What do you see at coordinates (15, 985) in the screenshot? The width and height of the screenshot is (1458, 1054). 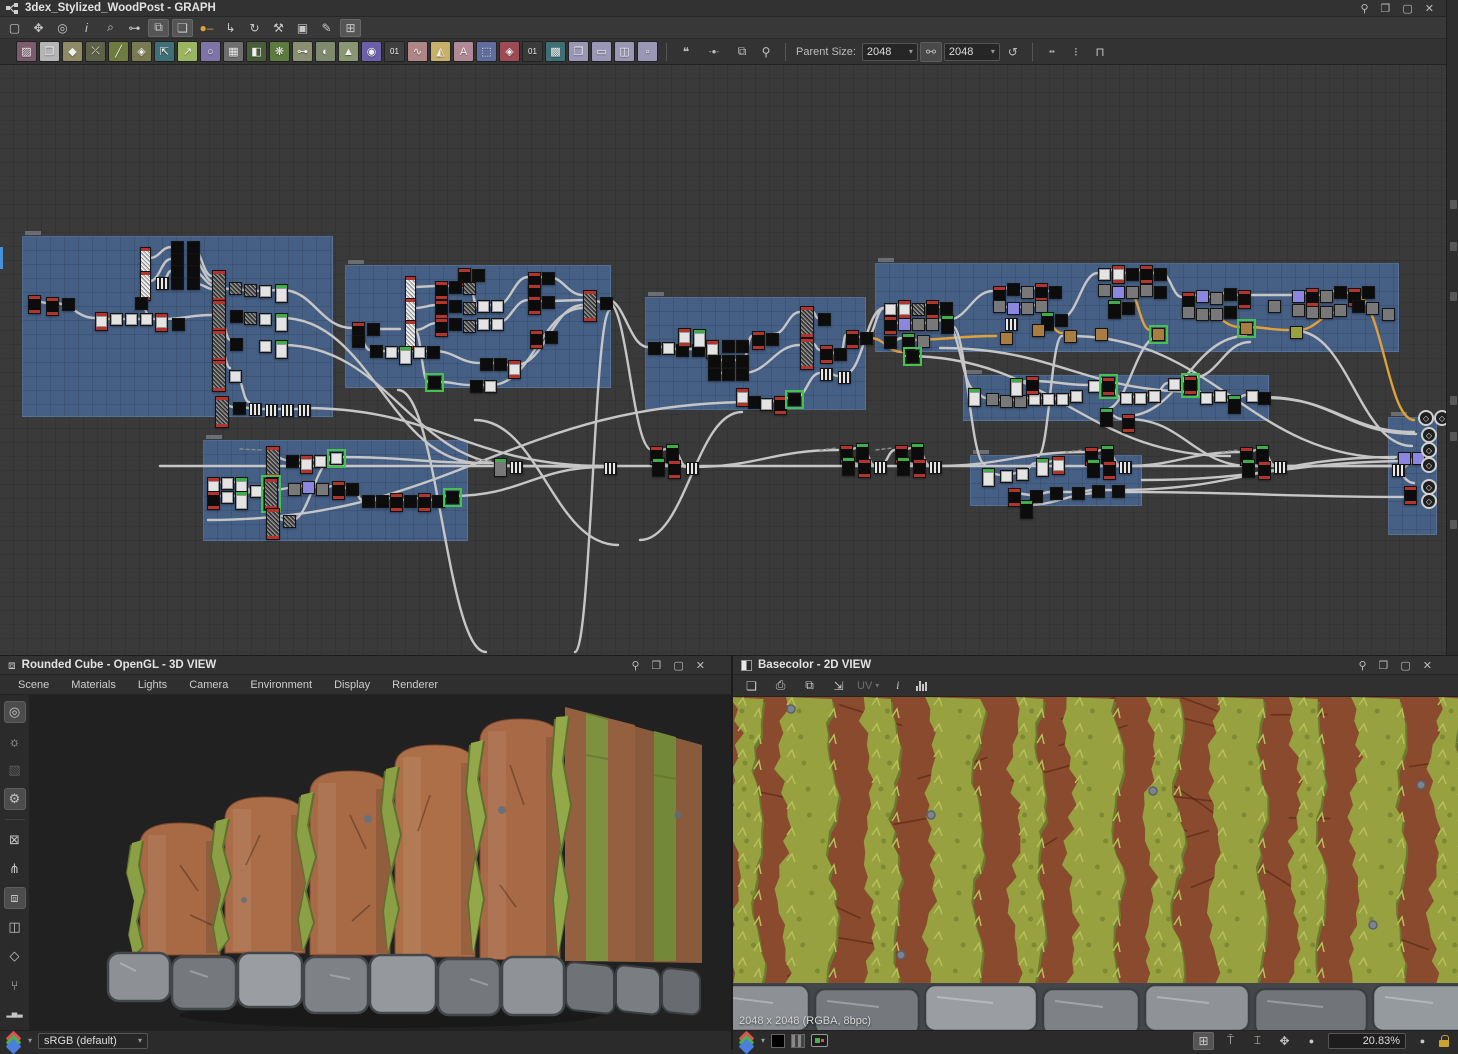 I see `turntable-icon: ⑂` at bounding box center [15, 985].